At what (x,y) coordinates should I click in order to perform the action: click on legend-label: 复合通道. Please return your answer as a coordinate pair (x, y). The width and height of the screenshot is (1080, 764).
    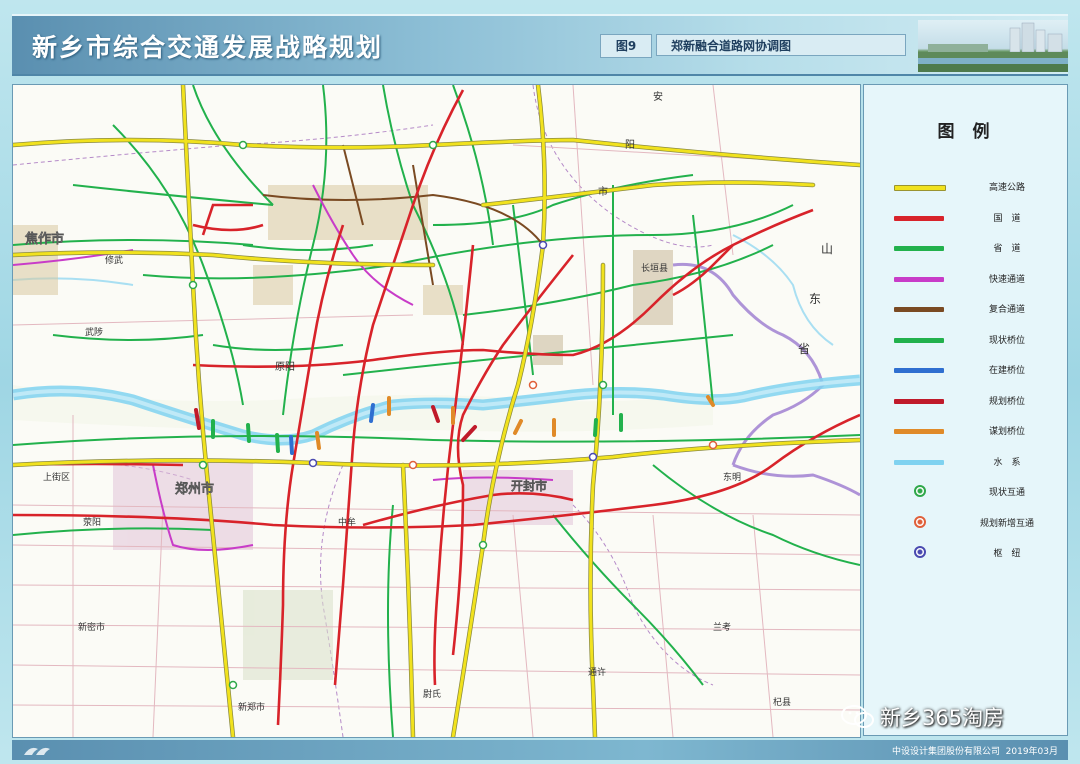
    Looking at the image, I should click on (1006, 310).